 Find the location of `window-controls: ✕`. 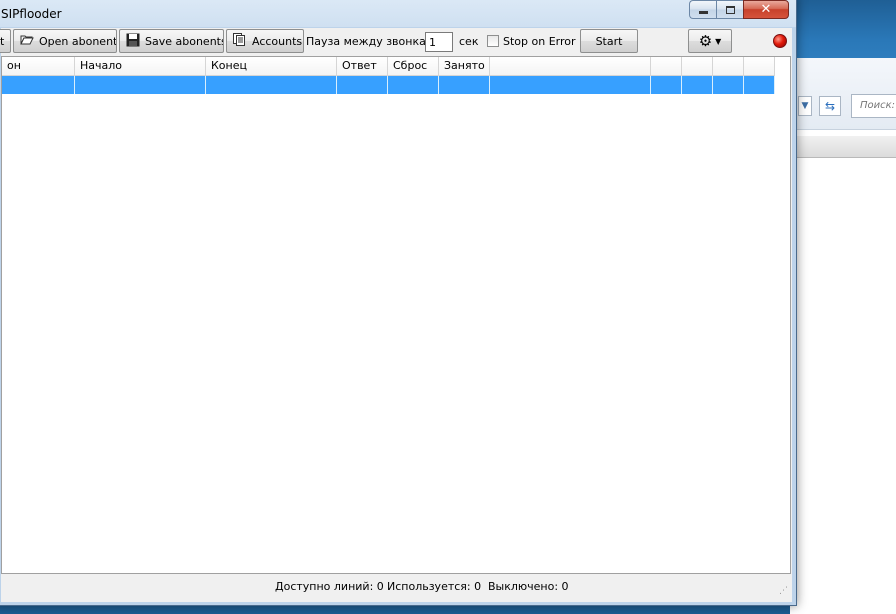

window-controls: ✕ is located at coordinates (739, 9).